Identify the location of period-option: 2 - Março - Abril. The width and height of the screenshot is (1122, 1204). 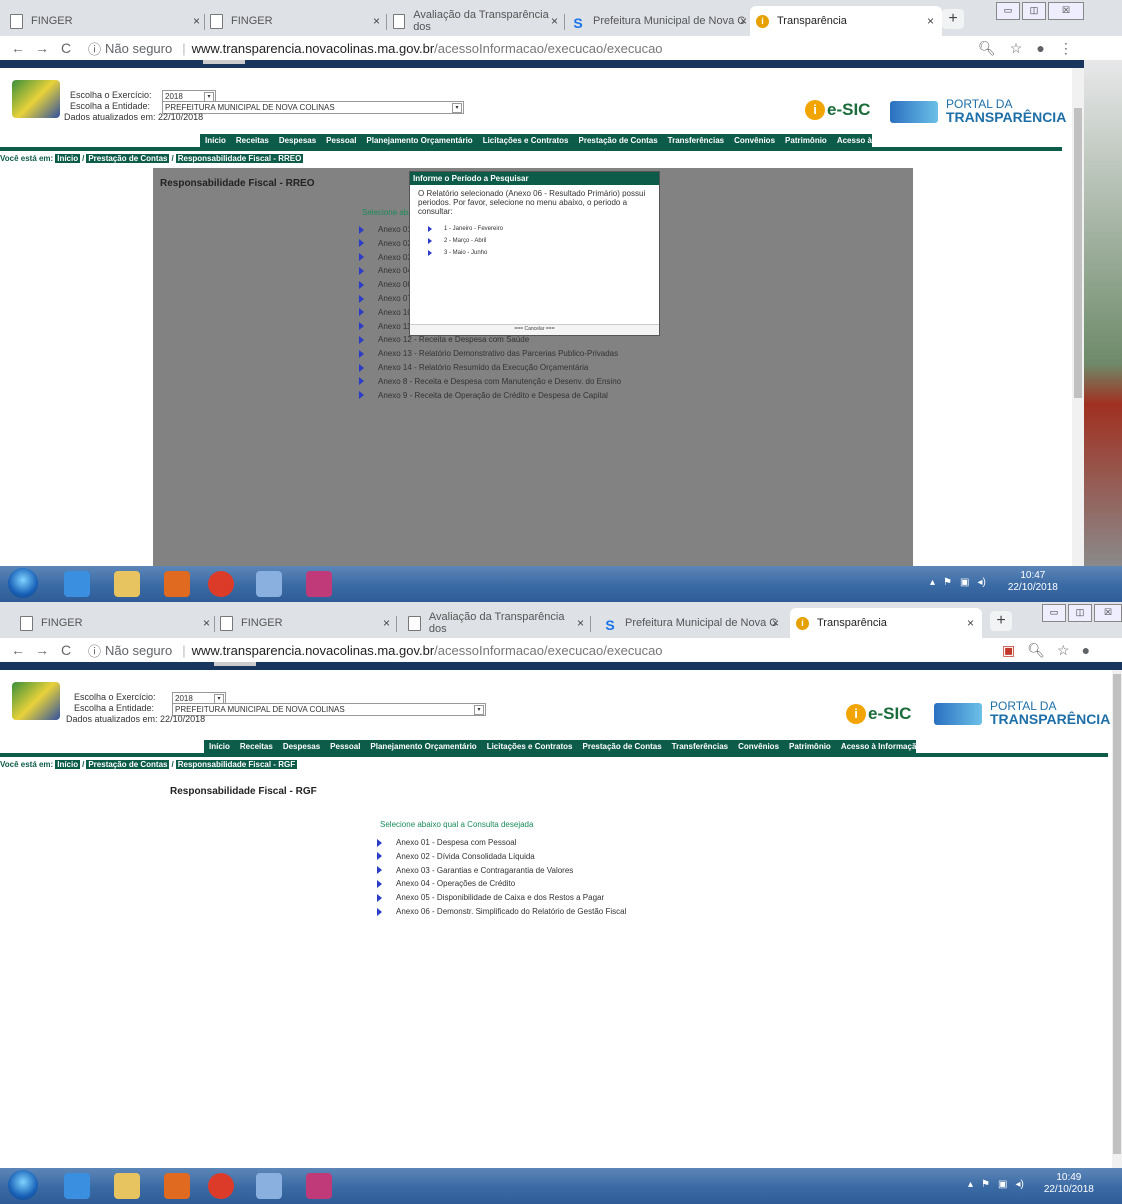
(543, 241).